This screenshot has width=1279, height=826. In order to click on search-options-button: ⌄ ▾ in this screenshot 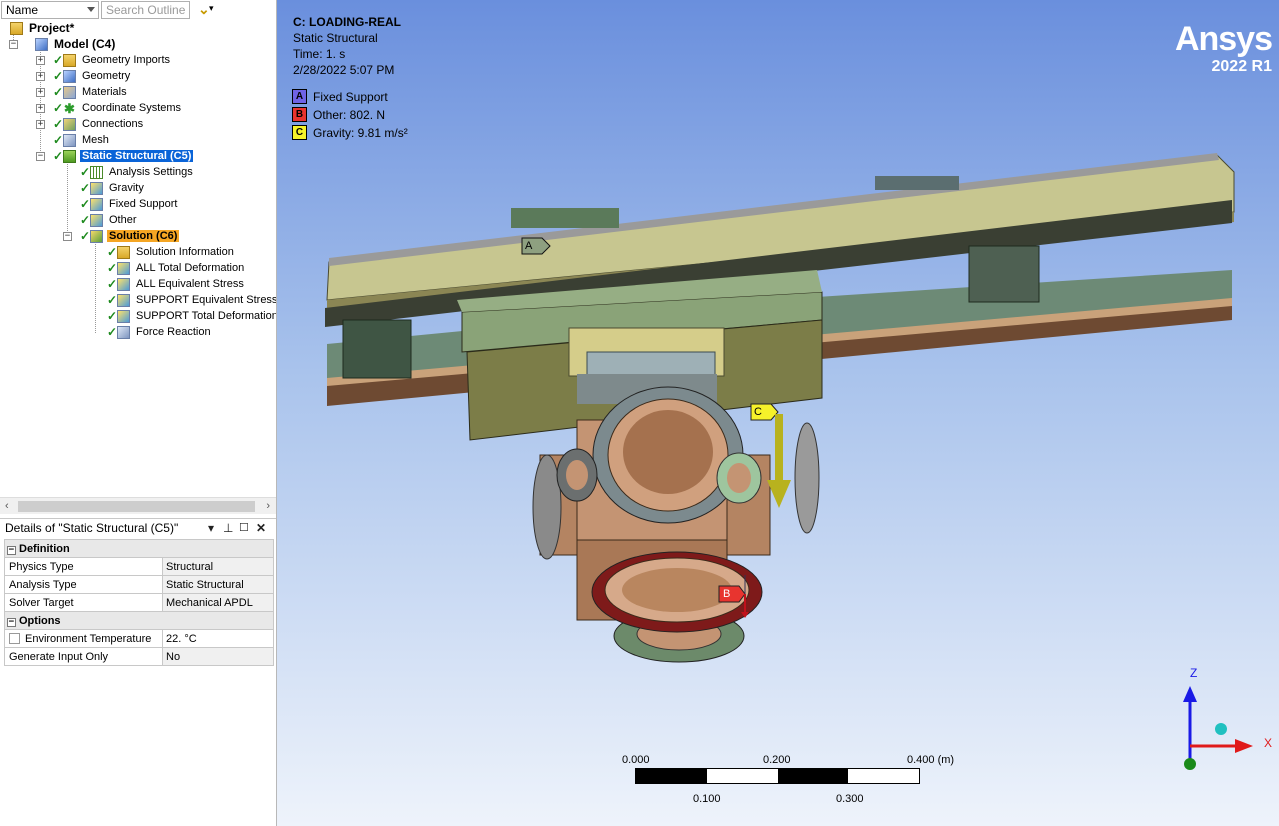, I will do `click(207, 10)`.